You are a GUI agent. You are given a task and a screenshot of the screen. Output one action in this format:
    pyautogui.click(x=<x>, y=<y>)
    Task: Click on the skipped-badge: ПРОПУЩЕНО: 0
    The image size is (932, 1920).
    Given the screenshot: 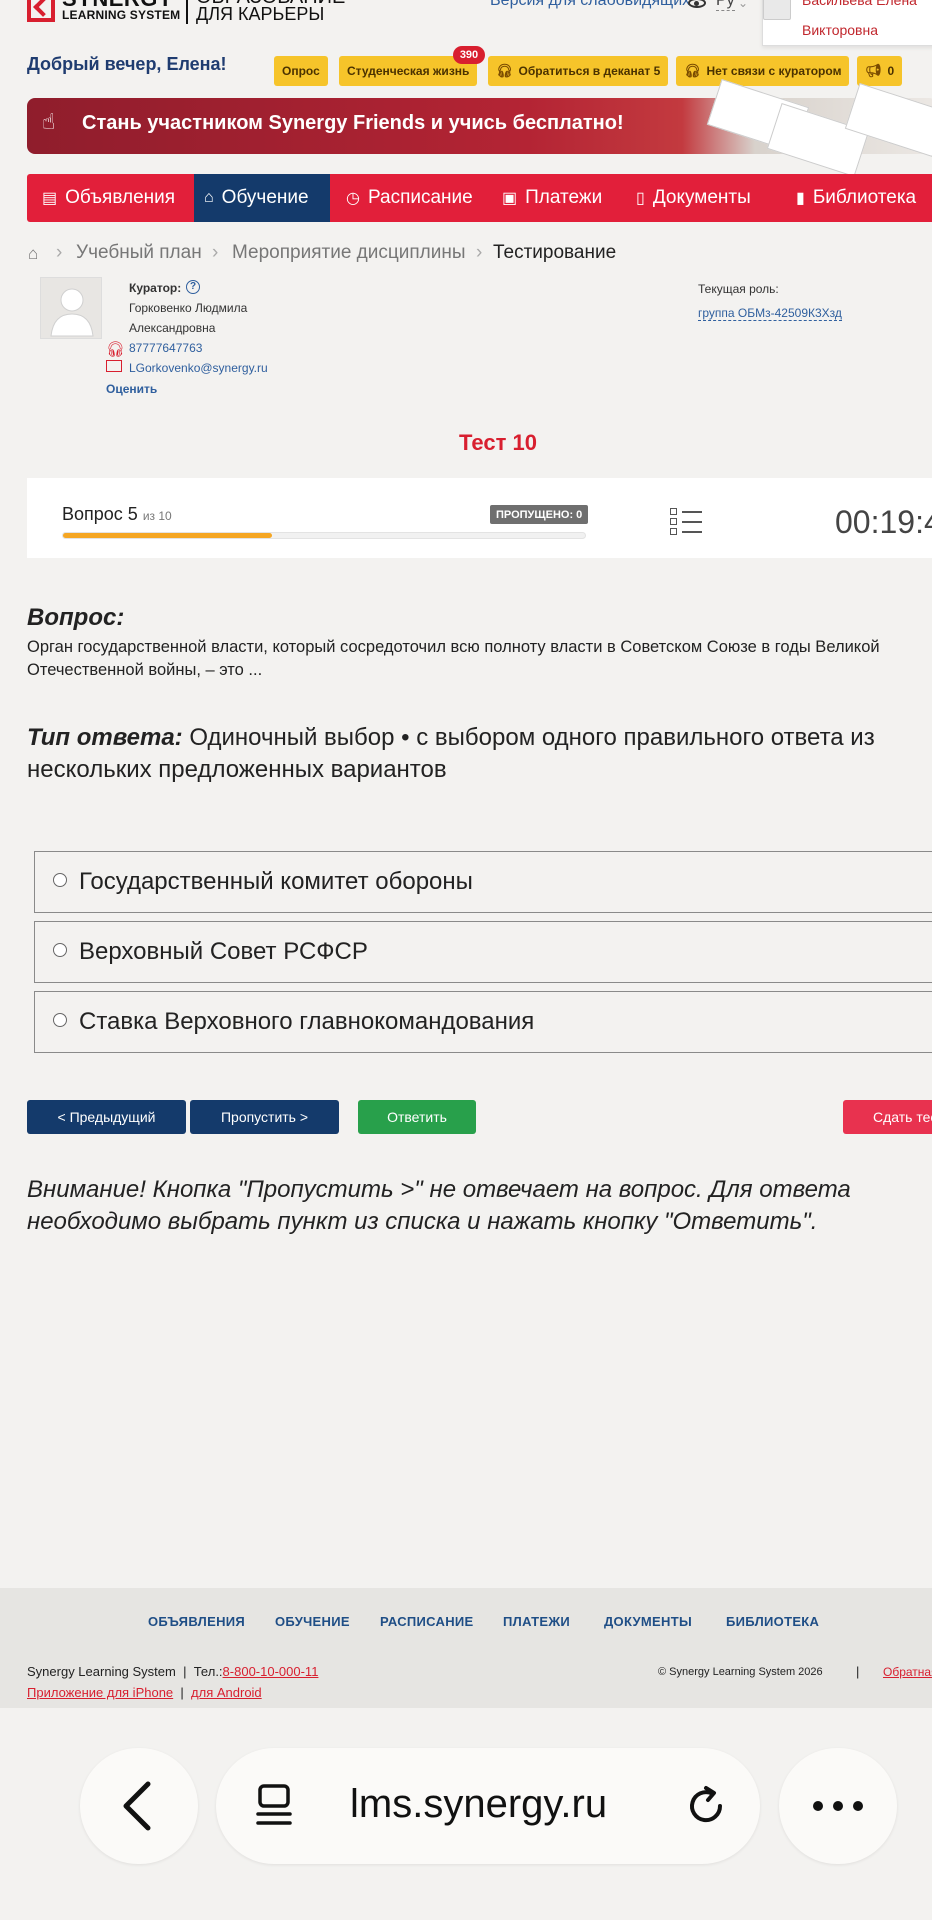 What is the action you would take?
    pyautogui.click(x=539, y=514)
    